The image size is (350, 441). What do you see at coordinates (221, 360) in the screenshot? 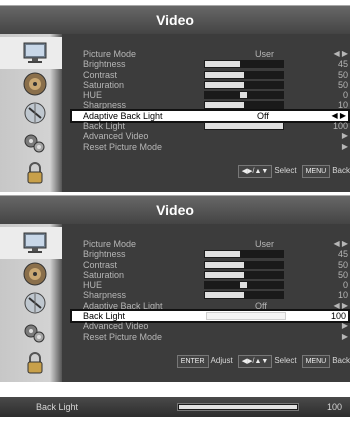
I see `adjust-hint: Adjust` at bounding box center [221, 360].